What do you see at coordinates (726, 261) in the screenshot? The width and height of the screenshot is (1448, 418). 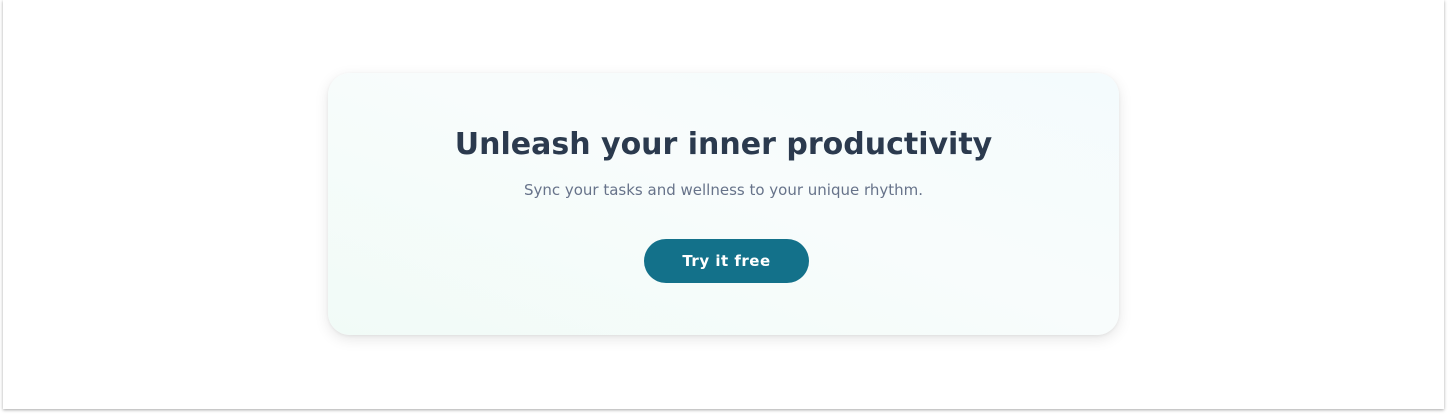 I see `try-free-button: Try it free` at bounding box center [726, 261].